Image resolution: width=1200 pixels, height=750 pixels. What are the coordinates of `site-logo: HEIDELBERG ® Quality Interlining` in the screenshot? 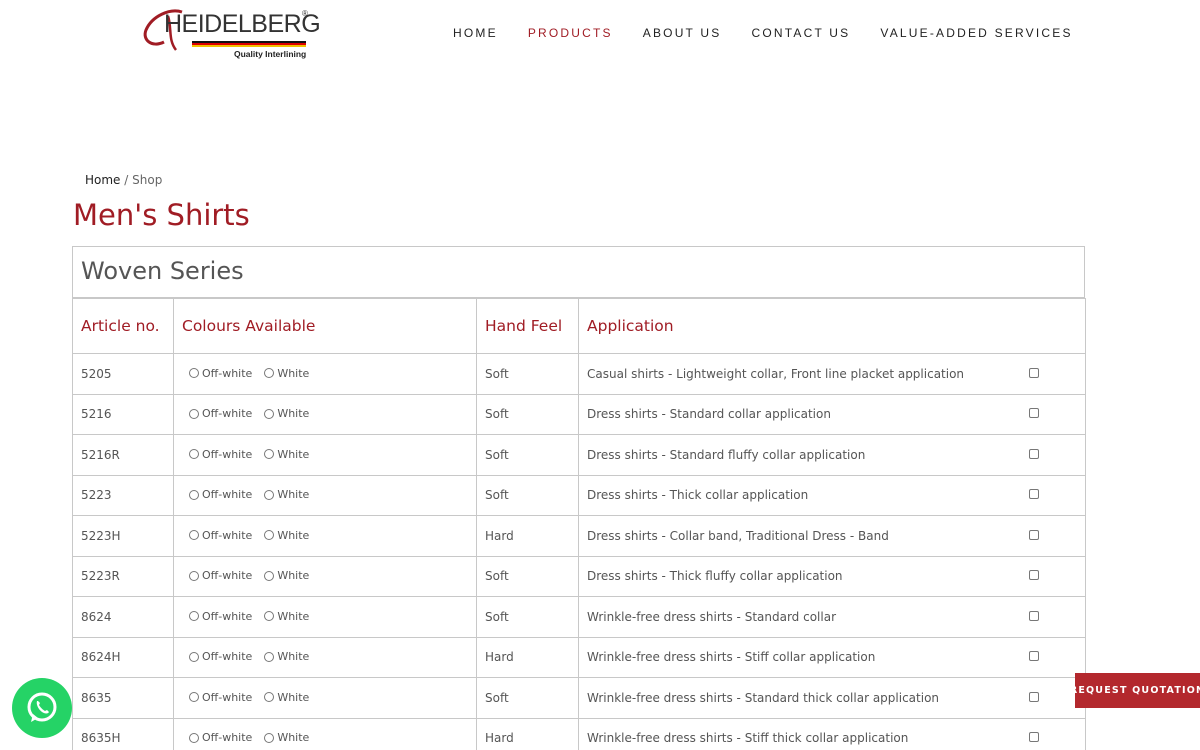 It's located at (231, 34).